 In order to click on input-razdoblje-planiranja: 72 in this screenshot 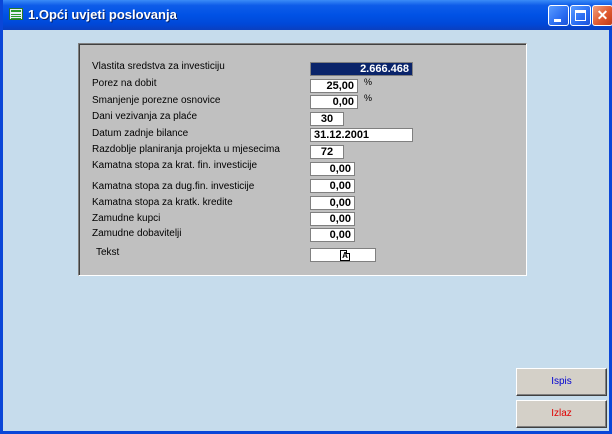, I will do `click(327, 152)`.